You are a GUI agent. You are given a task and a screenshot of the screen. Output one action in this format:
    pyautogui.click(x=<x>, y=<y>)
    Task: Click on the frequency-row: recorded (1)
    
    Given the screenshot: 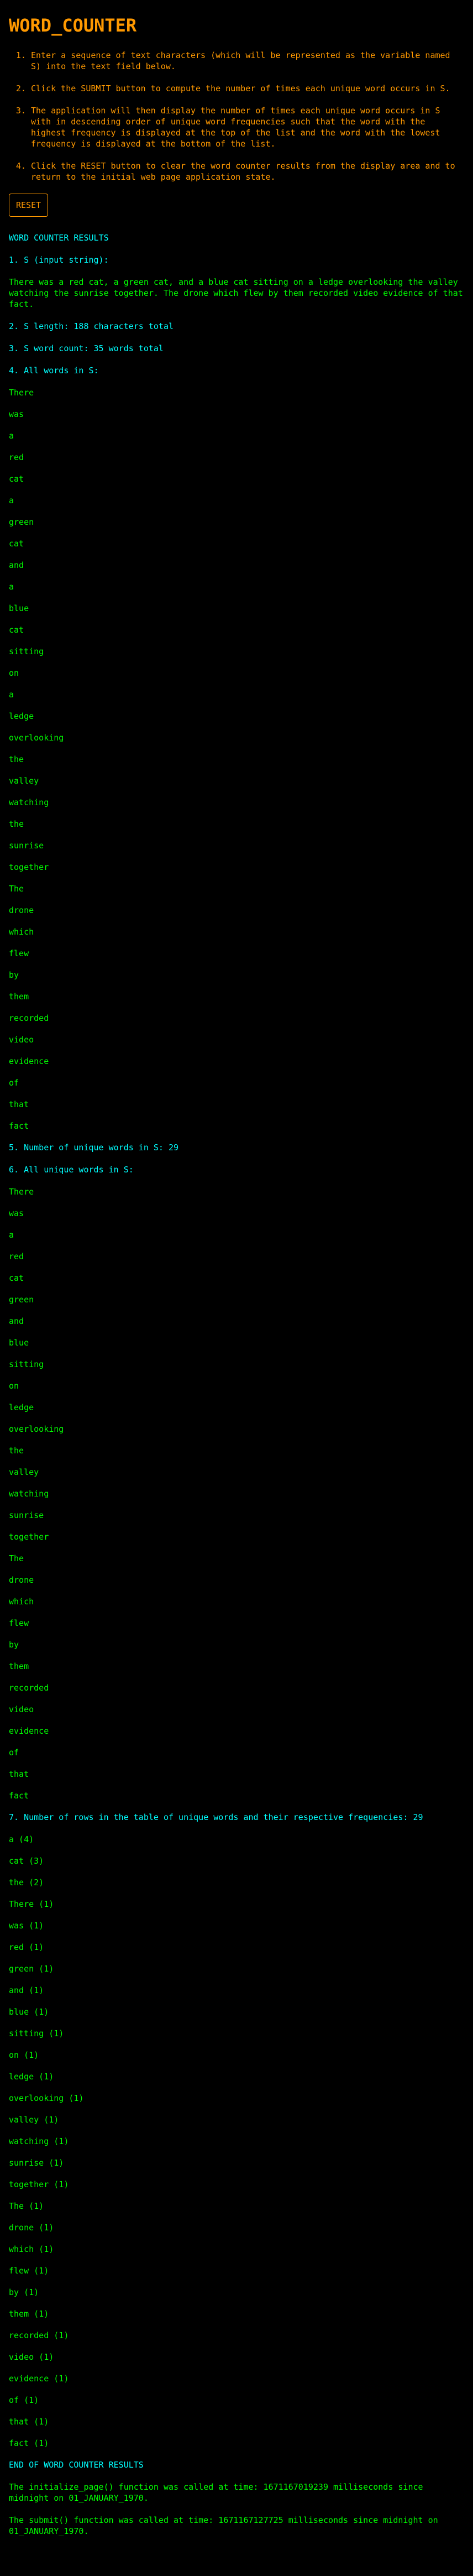 What is the action you would take?
    pyautogui.click(x=39, y=2335)
    